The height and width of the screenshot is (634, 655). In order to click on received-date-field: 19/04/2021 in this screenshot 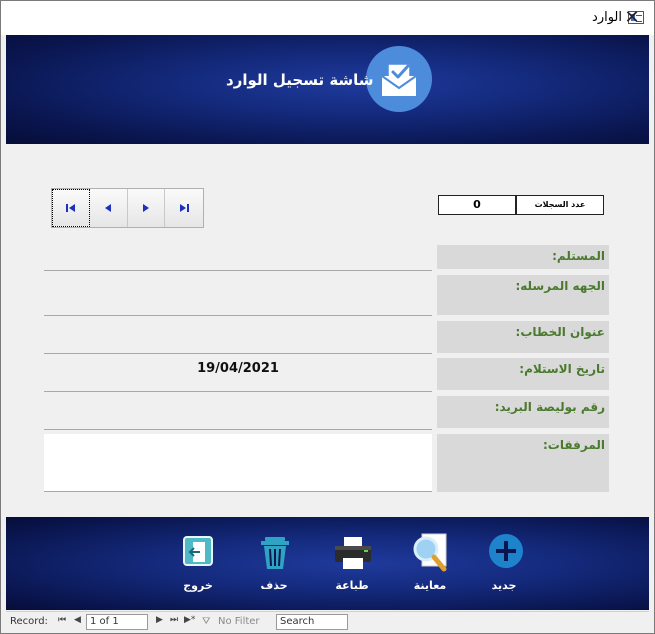, I will do `click(238, 368)`.